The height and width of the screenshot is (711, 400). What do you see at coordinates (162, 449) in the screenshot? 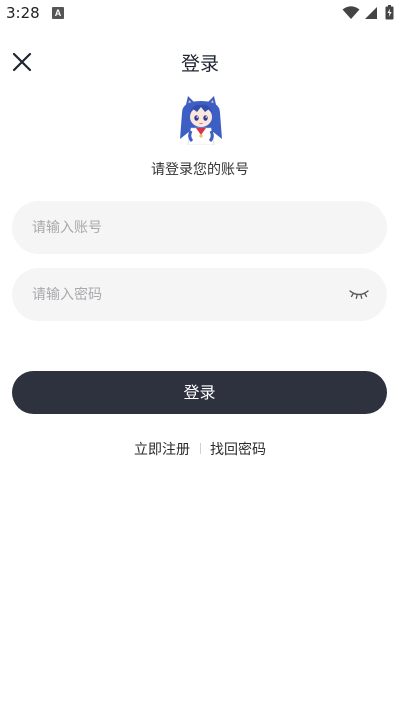
I see `register-link: 立即注册` at bounding box center [162, 449].